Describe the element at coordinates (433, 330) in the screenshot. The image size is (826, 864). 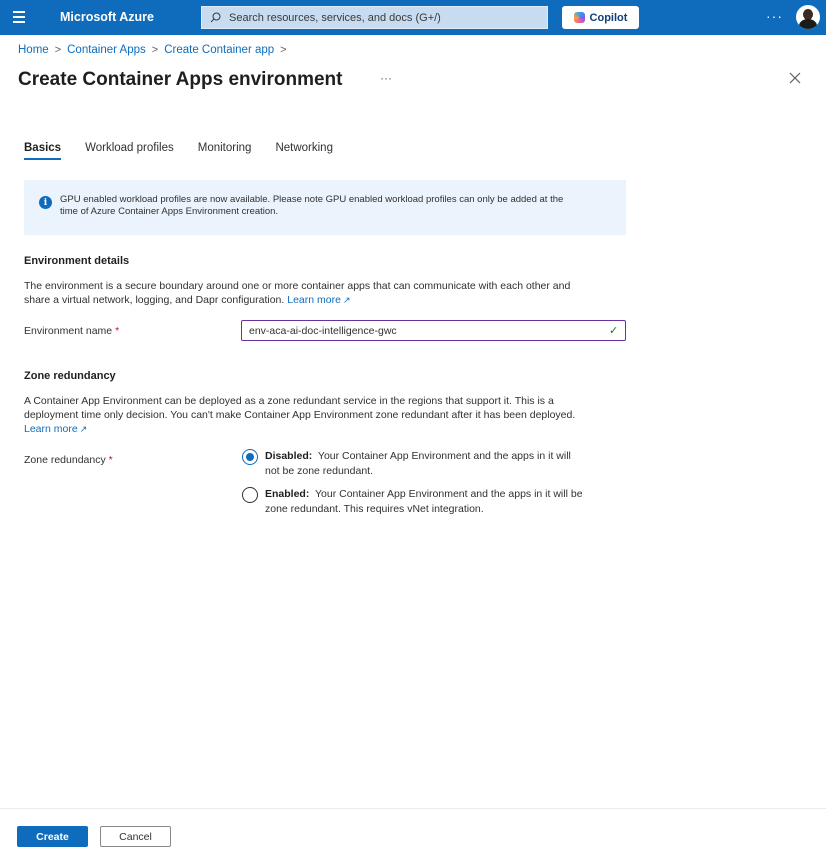
I see `environment-name-field` at that location.